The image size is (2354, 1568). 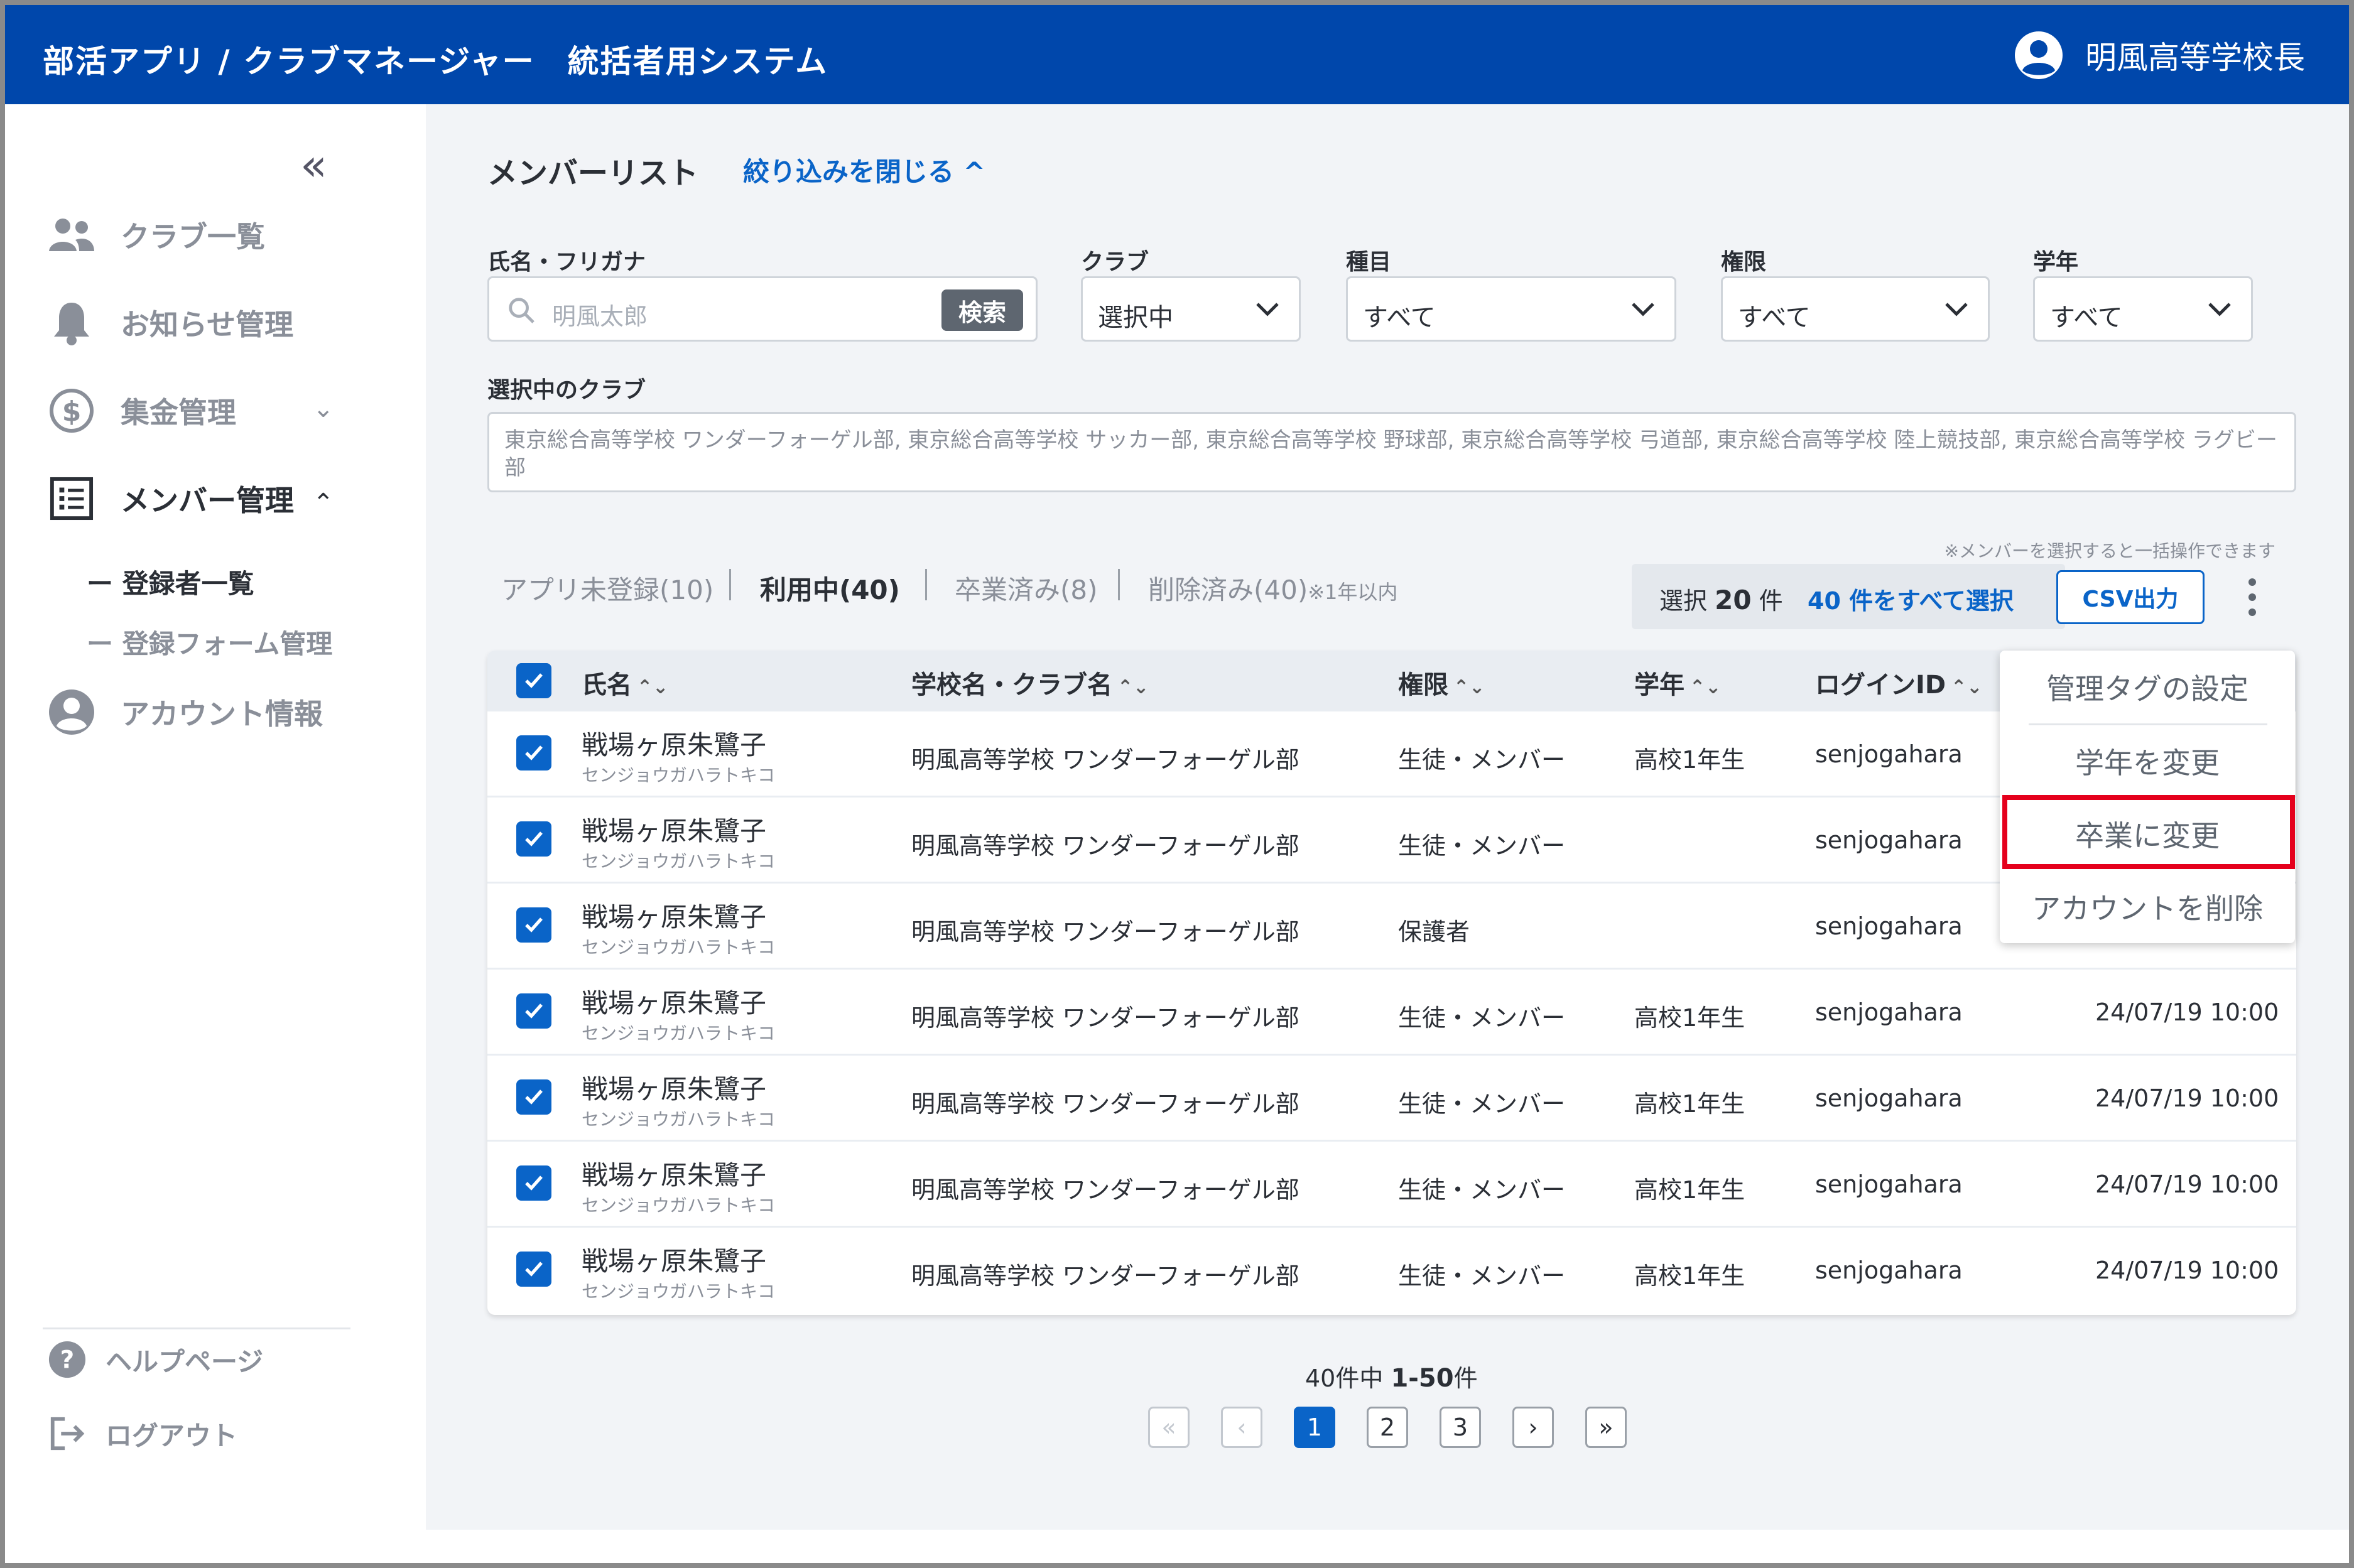 What do you see at coordinates (2143, 309) in the screenshot?
I see `grade-select: すべて` at bounding box center [2143, 309].